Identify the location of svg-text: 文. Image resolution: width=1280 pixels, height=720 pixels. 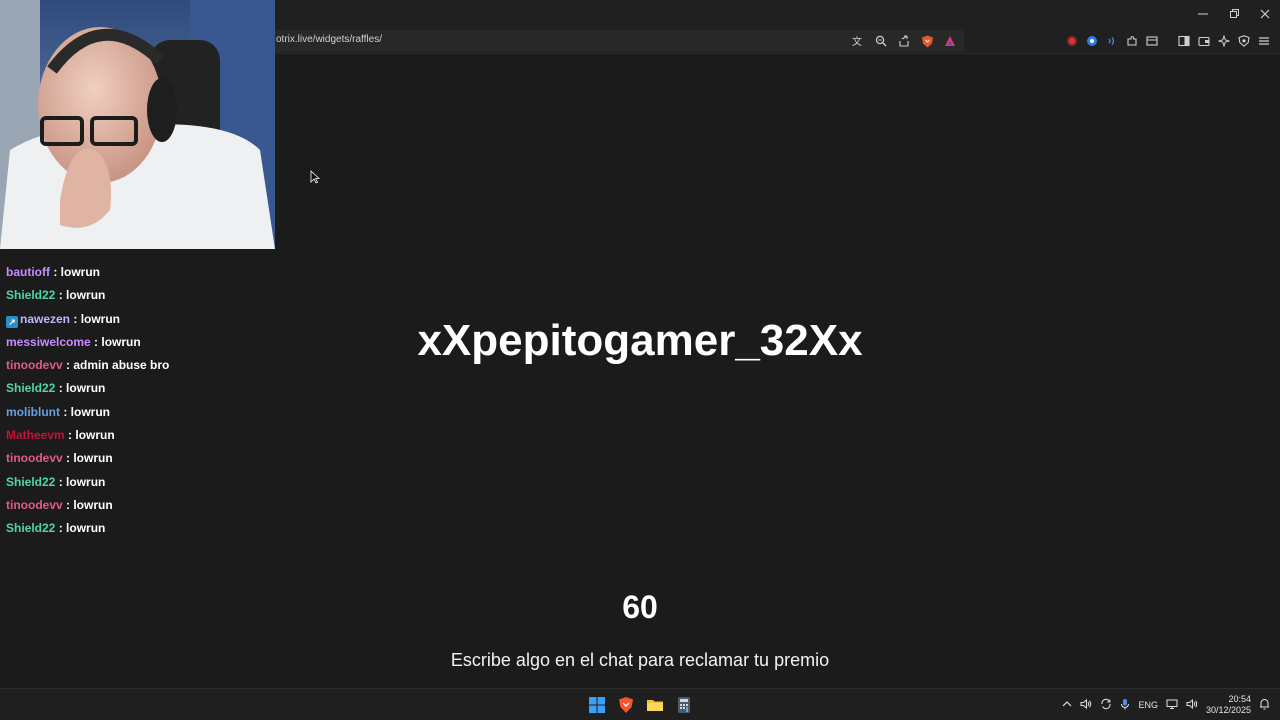
(857, 41).